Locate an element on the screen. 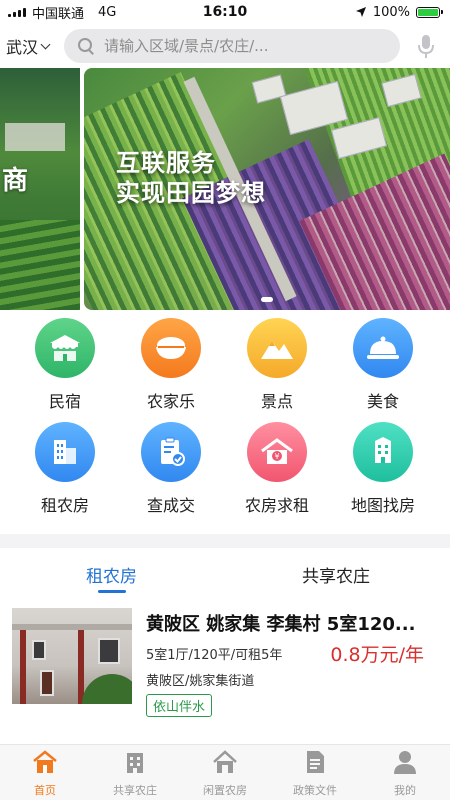 The image size is (450, 800). category-label: 租农房 is located at coordinates (64, 505).